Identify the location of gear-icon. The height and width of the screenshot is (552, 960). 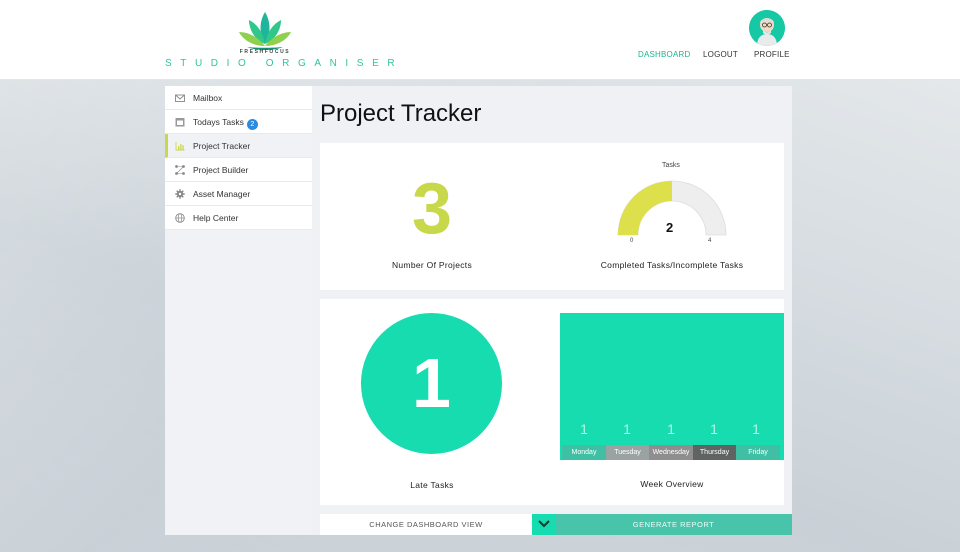
(180, 194).